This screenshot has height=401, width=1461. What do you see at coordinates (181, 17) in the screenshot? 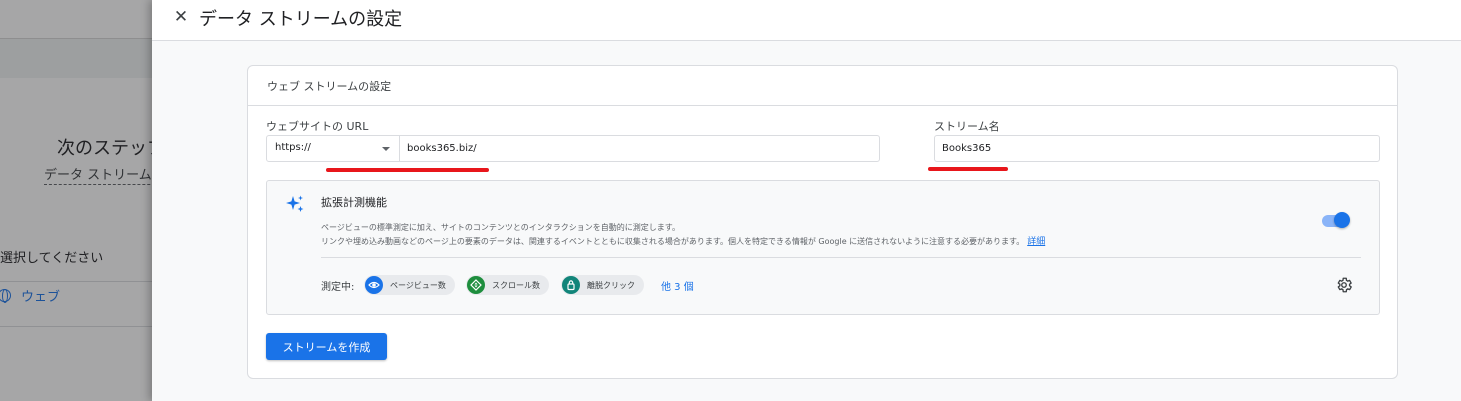
I see `close-icon: ✕` at bounding box center [181, 17].